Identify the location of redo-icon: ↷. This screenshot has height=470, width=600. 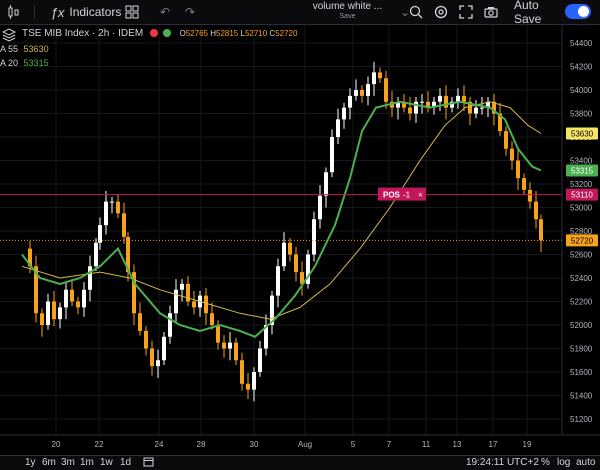
(190, 12).